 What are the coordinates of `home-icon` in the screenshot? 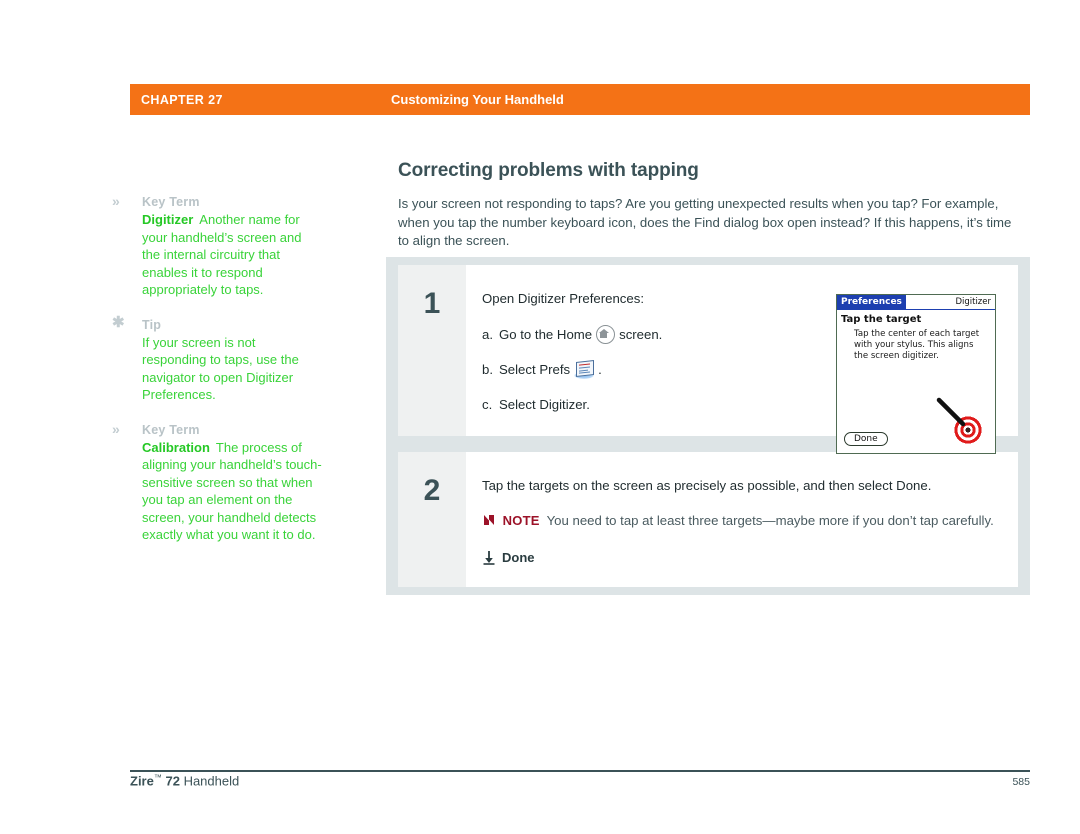 It's located at (606, 334).